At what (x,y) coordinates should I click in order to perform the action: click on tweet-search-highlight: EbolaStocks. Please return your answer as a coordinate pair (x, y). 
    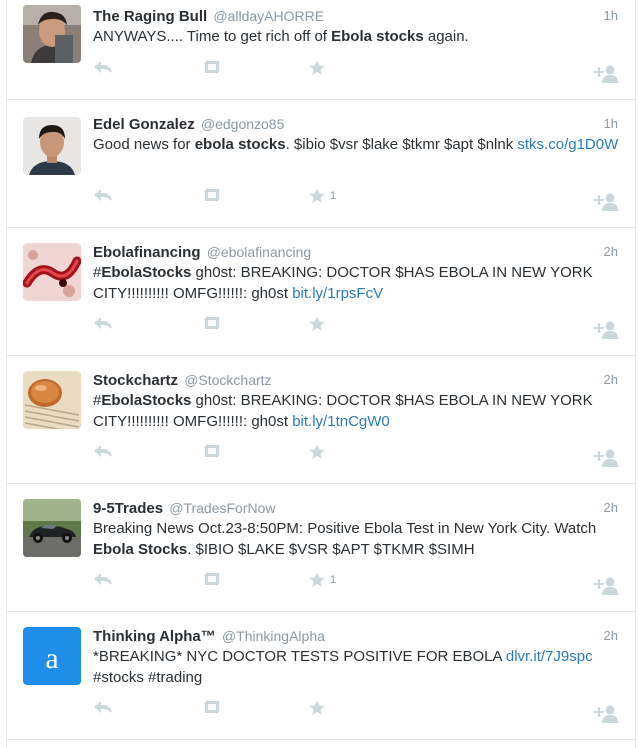
    Looking at the image, I should click on (146, 400).